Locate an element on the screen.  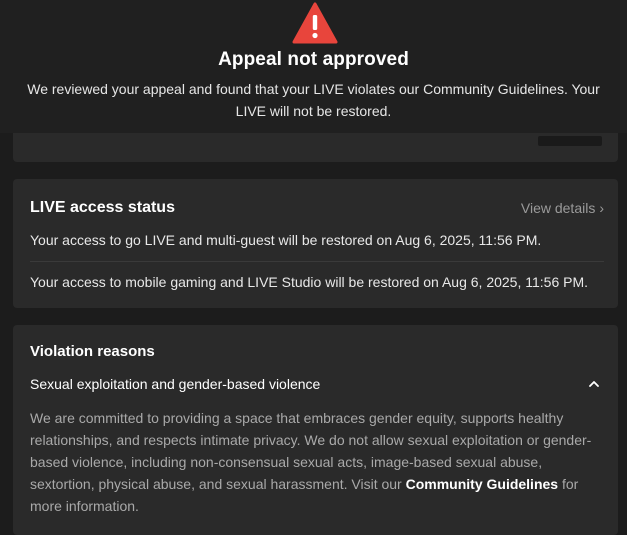
chevron-right-icon: › is located at coordinates (601, 208).